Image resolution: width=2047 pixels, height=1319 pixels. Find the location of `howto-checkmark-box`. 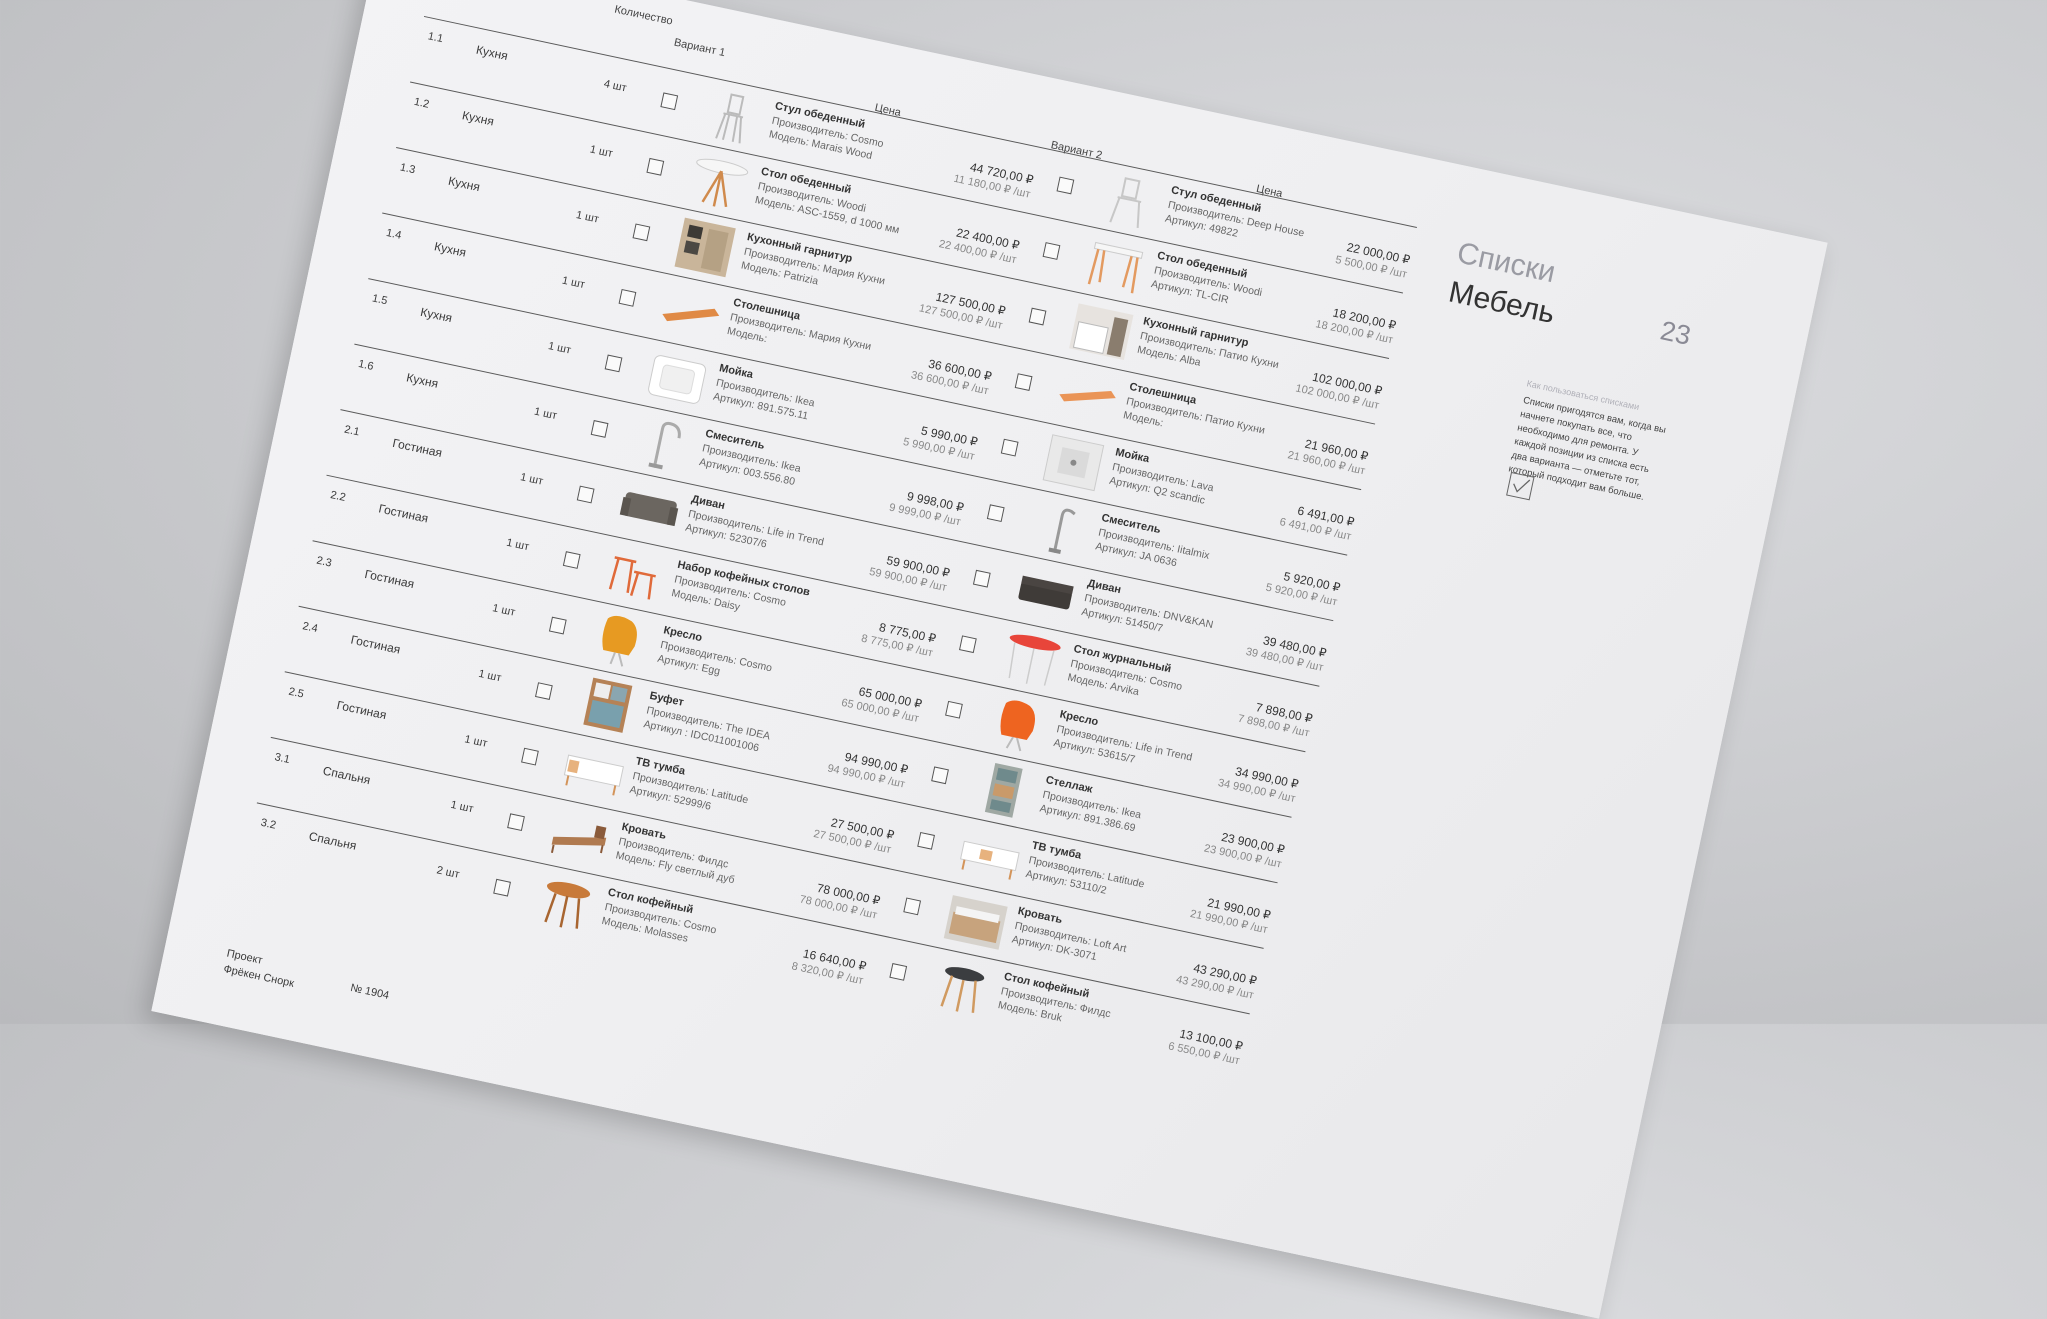

howto-checkmark-box is located at coordinates (1520, 486).